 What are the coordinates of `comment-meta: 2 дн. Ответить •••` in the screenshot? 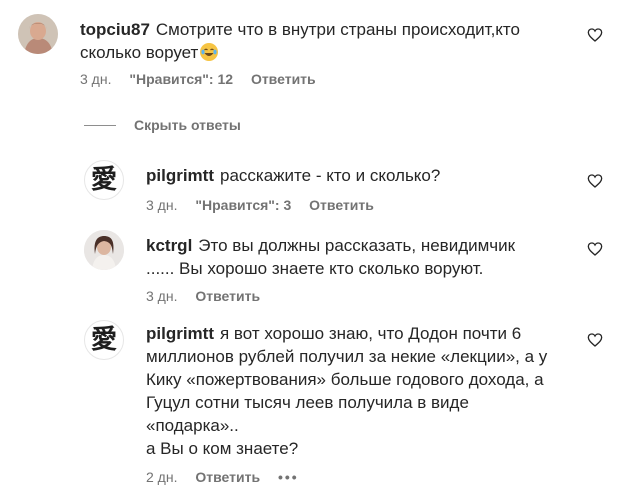 It's located at (229, 477).